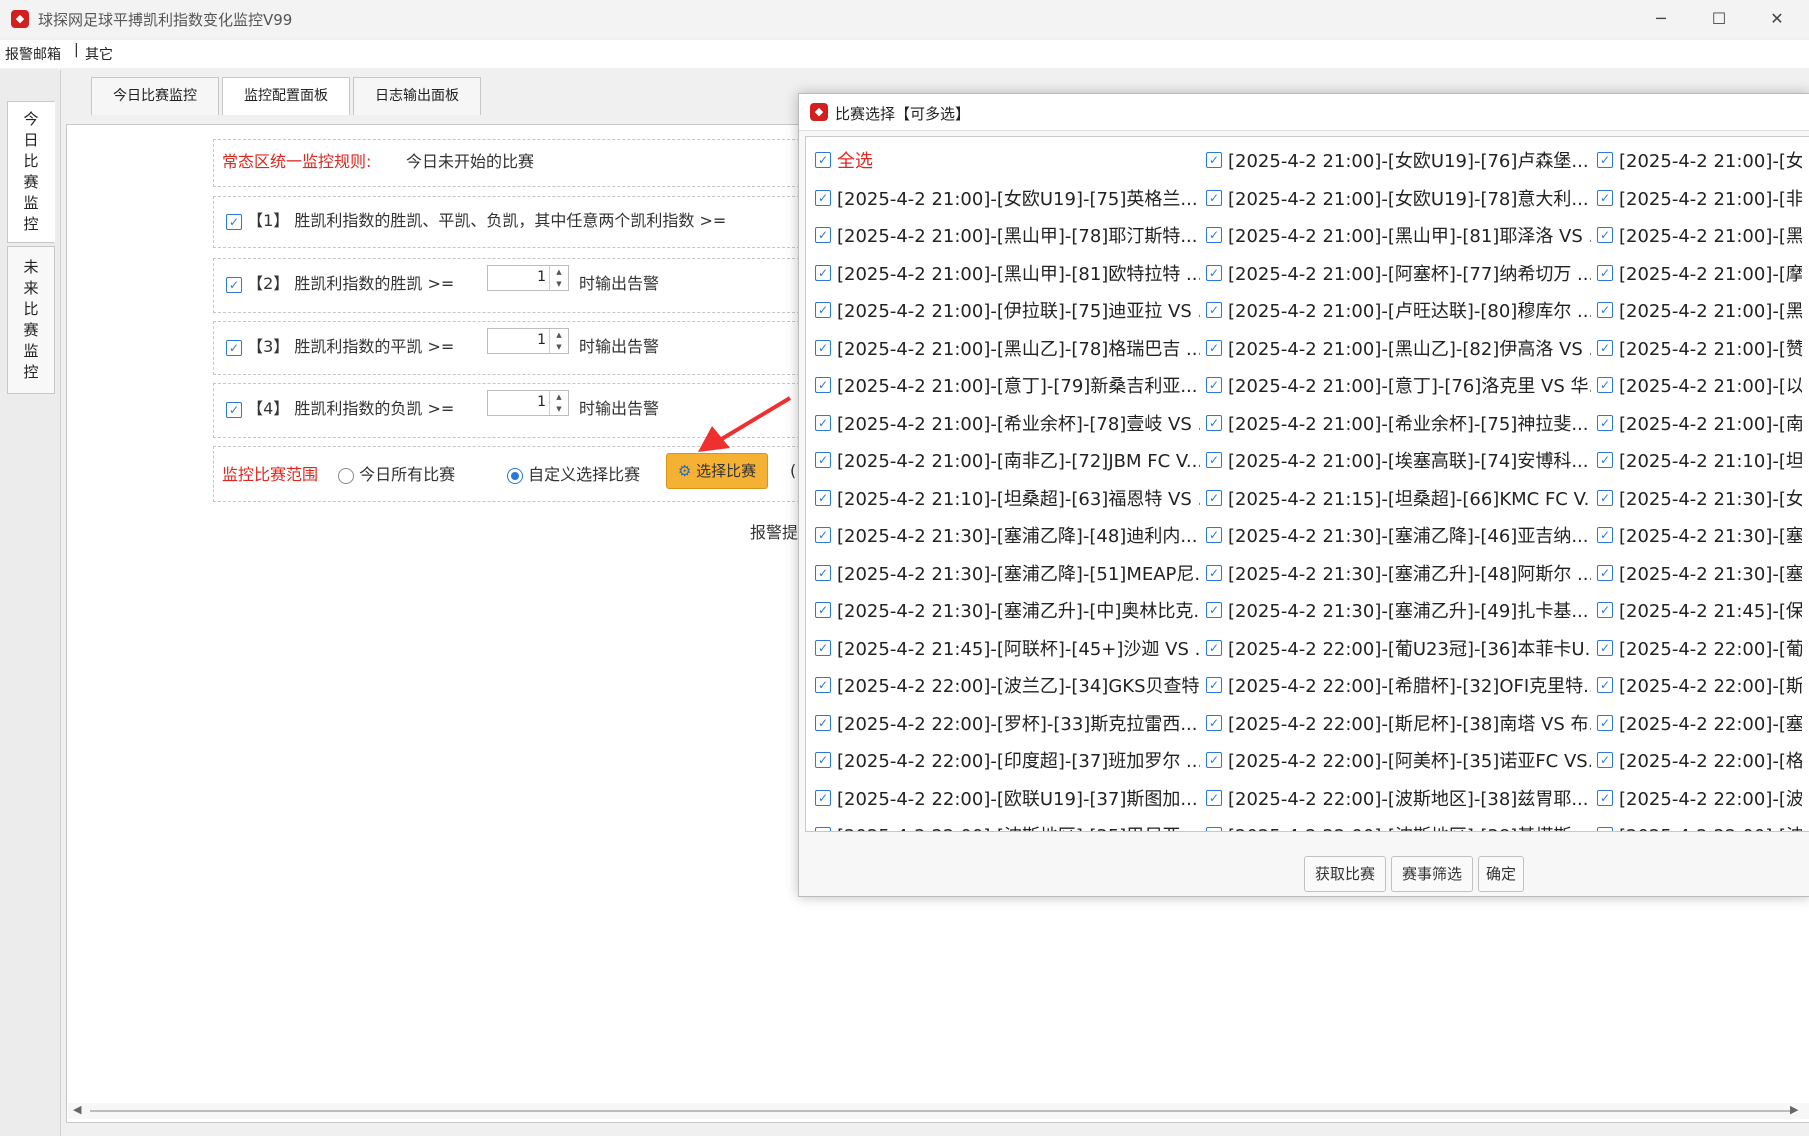  What do you see at coordinates (234, 409) in the screenshot?
I see `rule-4-checkbox: ✓` at bounding box center [234, 409].